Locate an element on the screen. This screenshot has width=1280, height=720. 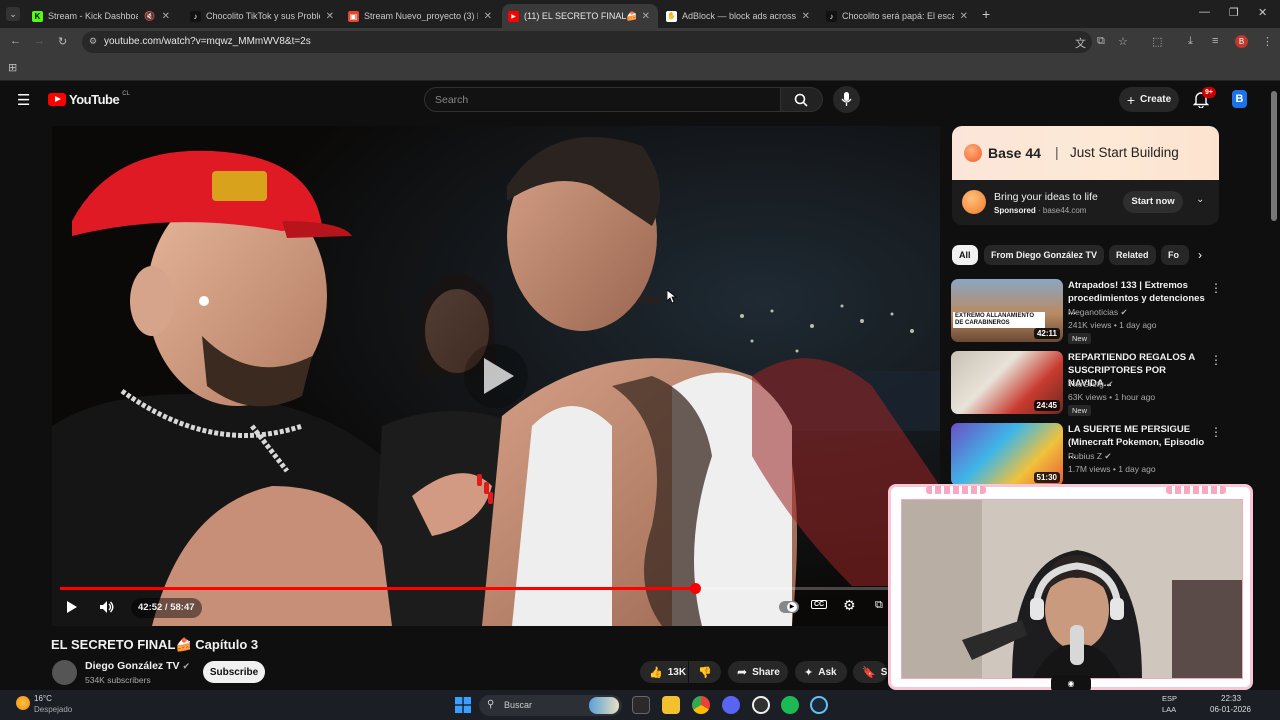
search-button is located at coordinates (802, 99).